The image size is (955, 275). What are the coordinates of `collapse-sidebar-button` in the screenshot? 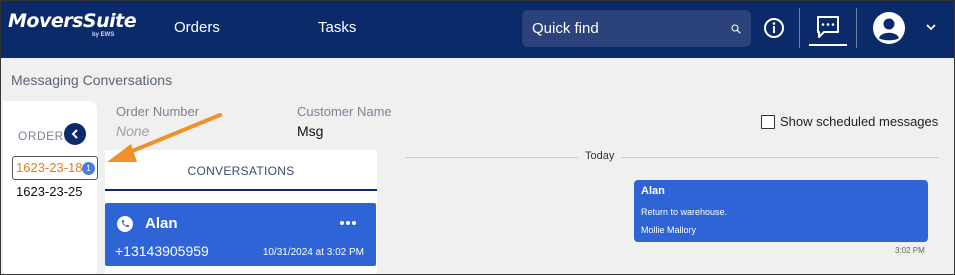 It's located at (75, 134).